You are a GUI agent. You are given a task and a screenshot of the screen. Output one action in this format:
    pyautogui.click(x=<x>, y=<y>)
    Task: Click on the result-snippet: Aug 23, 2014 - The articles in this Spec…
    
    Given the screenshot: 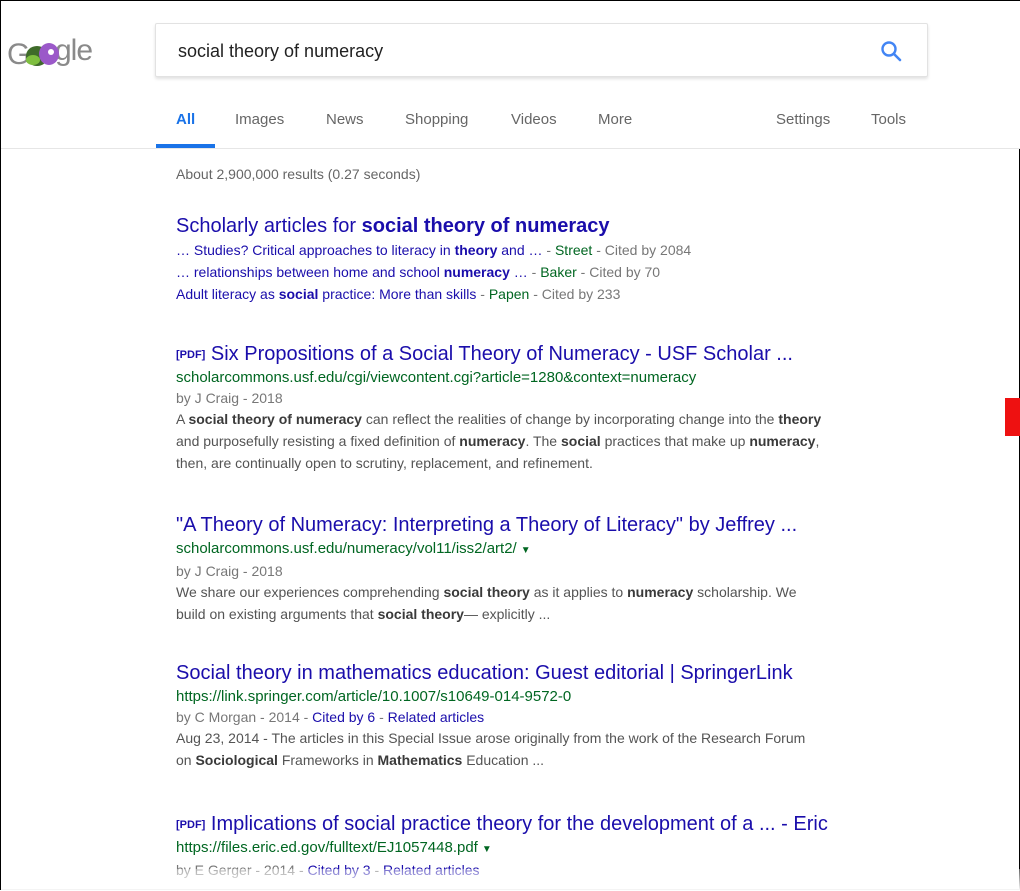 What is the action you would take?
    pyautogui.click(x=491, y=749)
    